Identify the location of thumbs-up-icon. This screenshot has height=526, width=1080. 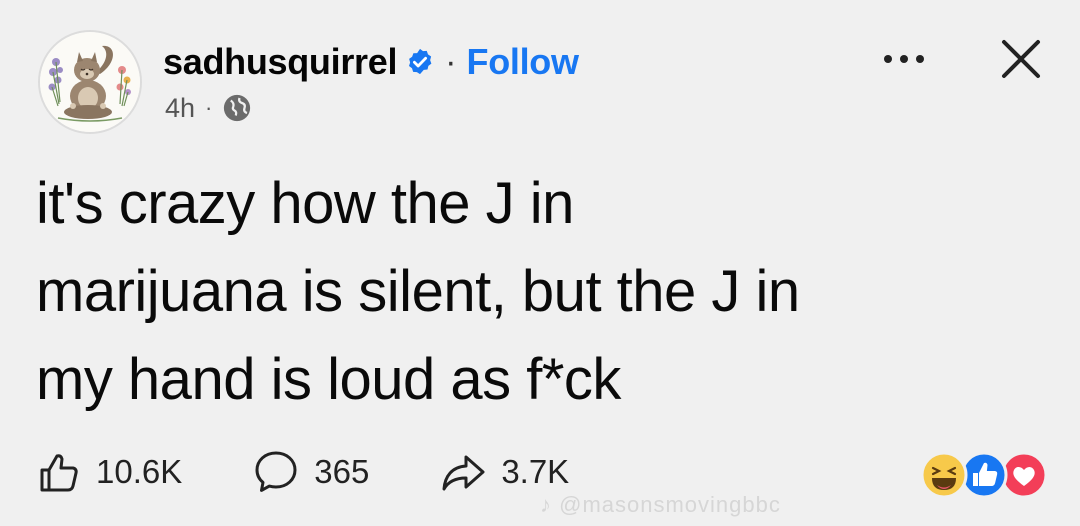
(59, 473).